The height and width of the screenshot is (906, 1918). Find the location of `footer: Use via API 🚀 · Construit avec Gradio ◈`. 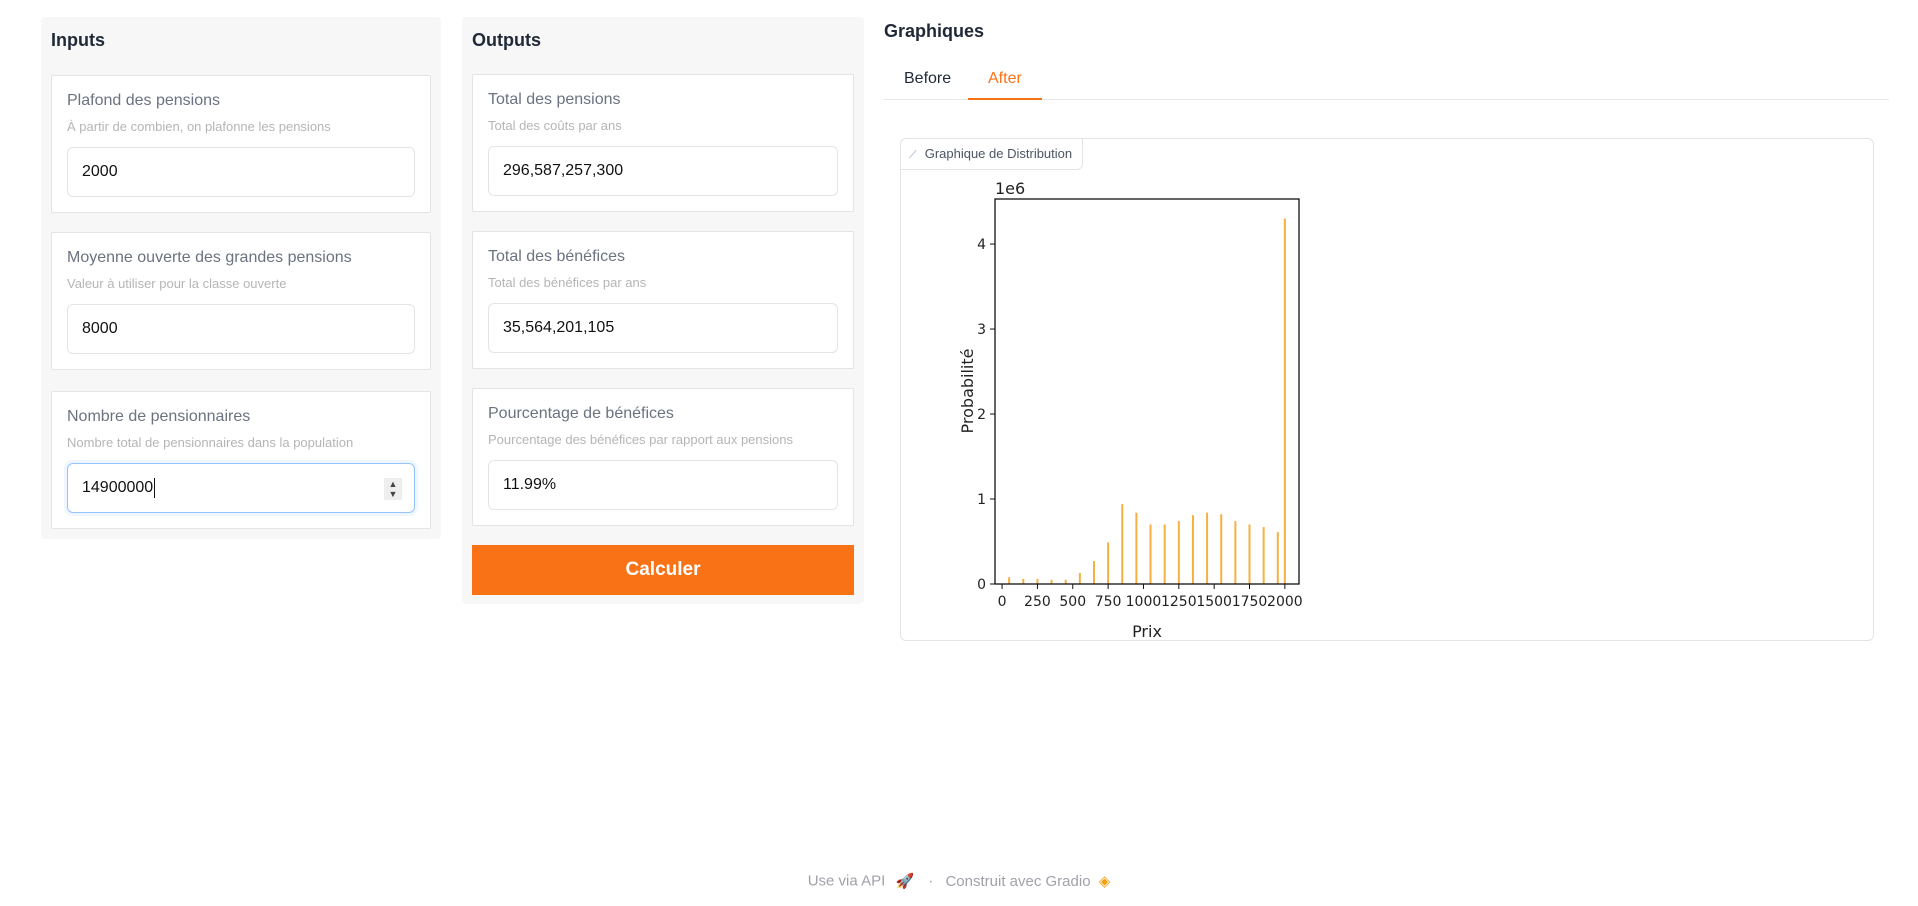

footer: Use via API 🚀 · Construit avec Gradio ◈ is located at coordinates (959, 881).